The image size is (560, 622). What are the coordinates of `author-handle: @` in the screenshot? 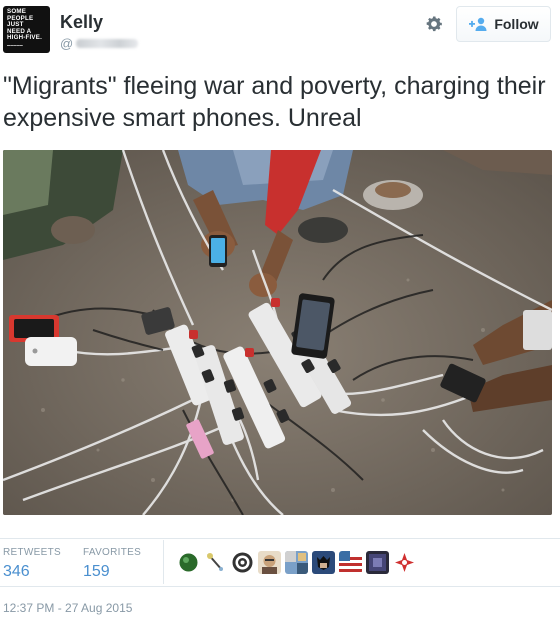 It's located at (99, 43).